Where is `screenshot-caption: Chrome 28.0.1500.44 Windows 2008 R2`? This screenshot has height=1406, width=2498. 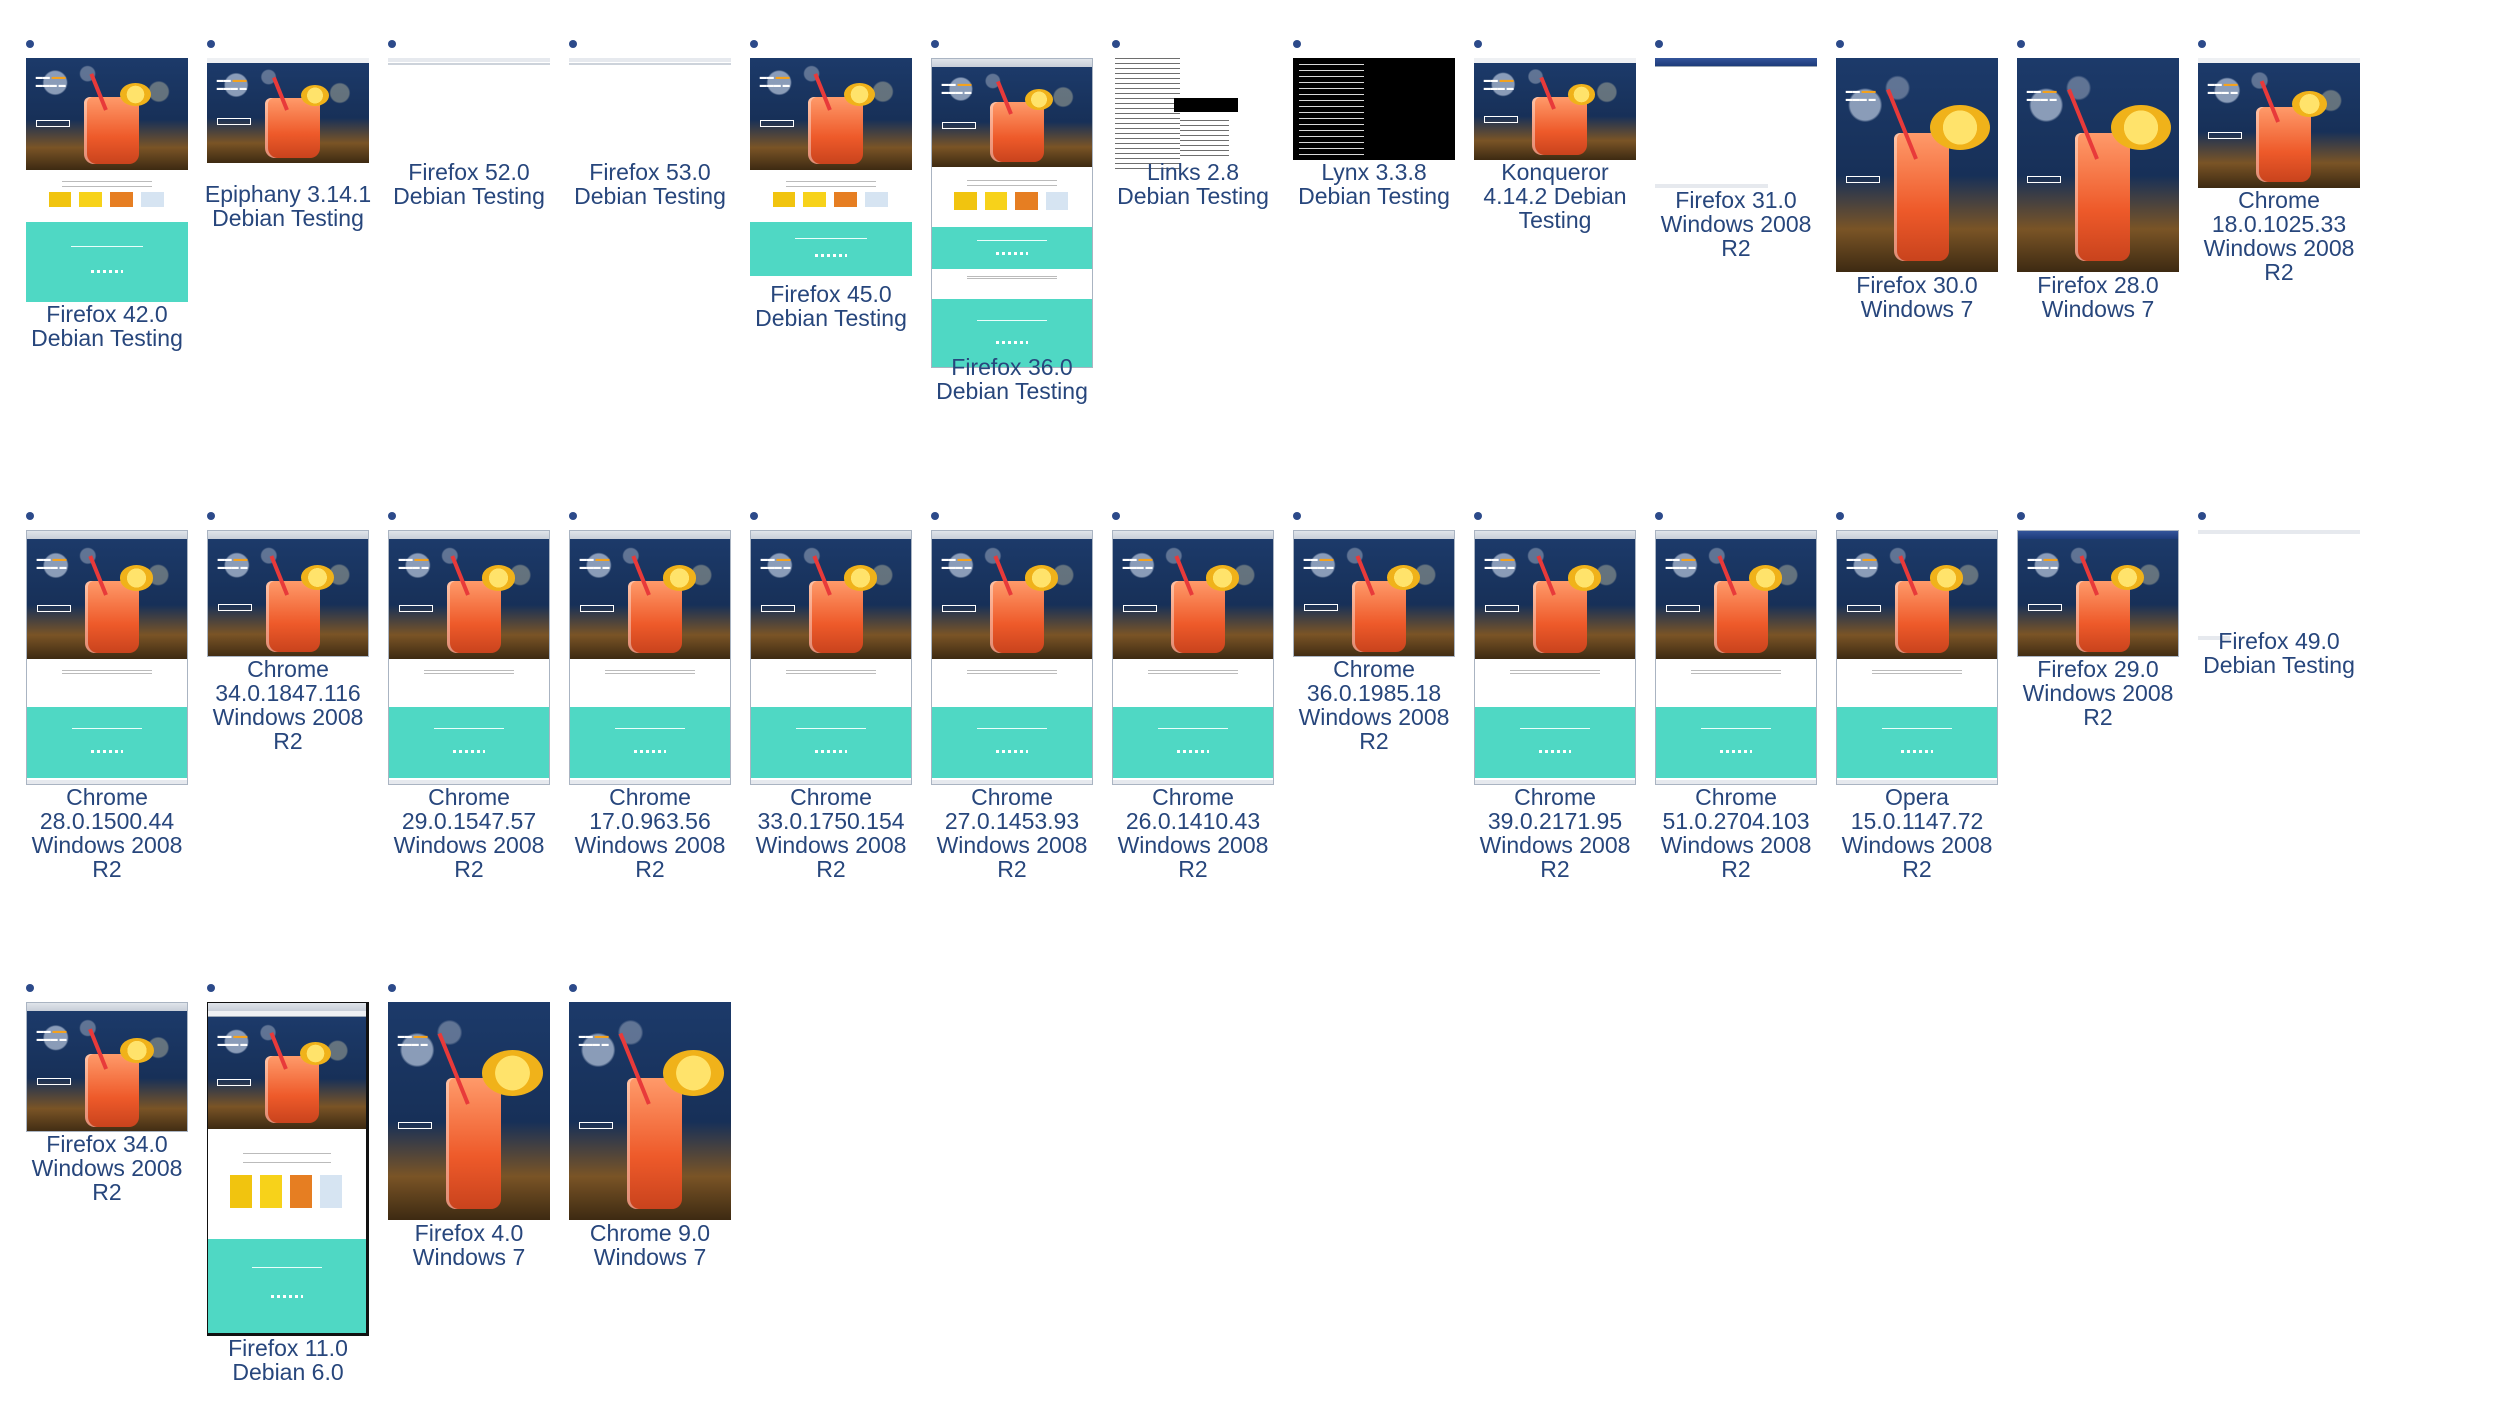
screenshot-caption: Chrome 28.0.1500.44 Windows 2008 R2 is located at coordinates (107, 833).